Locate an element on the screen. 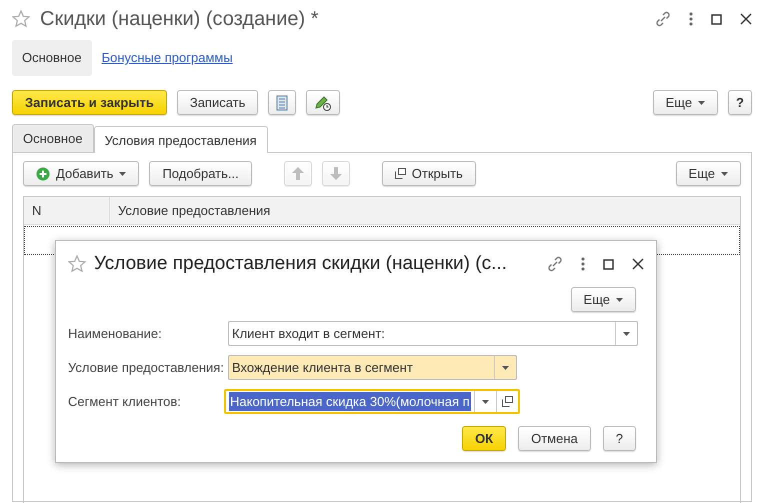 Image resolution: width=764 pixels, height=503 pixels. field-label: Условие предоставления: is located at coordinates (146, 367).